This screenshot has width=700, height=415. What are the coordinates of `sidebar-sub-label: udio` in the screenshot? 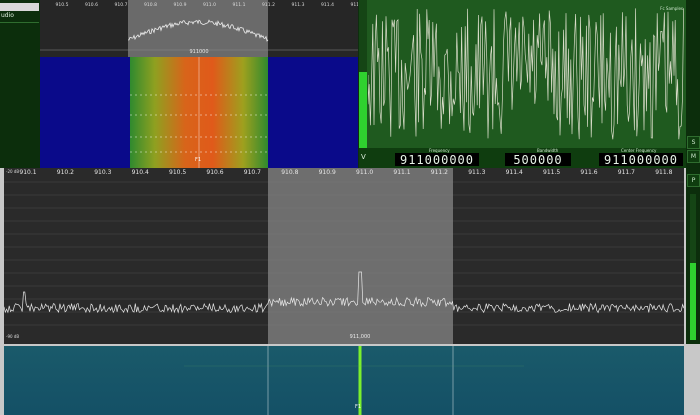 It's located at (7, 15).